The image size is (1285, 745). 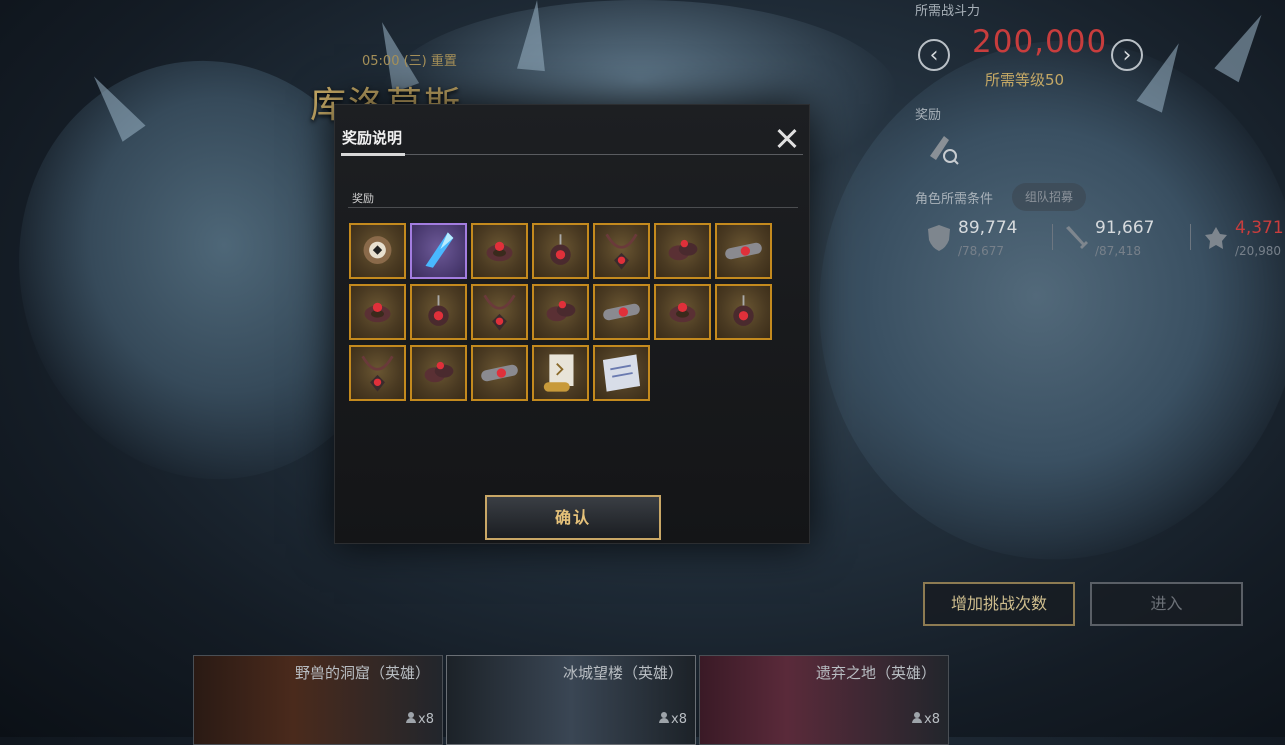 What do you see at coordinates (981, 251) in the screenshot?
I see `stat-required: /78,677` at bounding box center [981, 251].